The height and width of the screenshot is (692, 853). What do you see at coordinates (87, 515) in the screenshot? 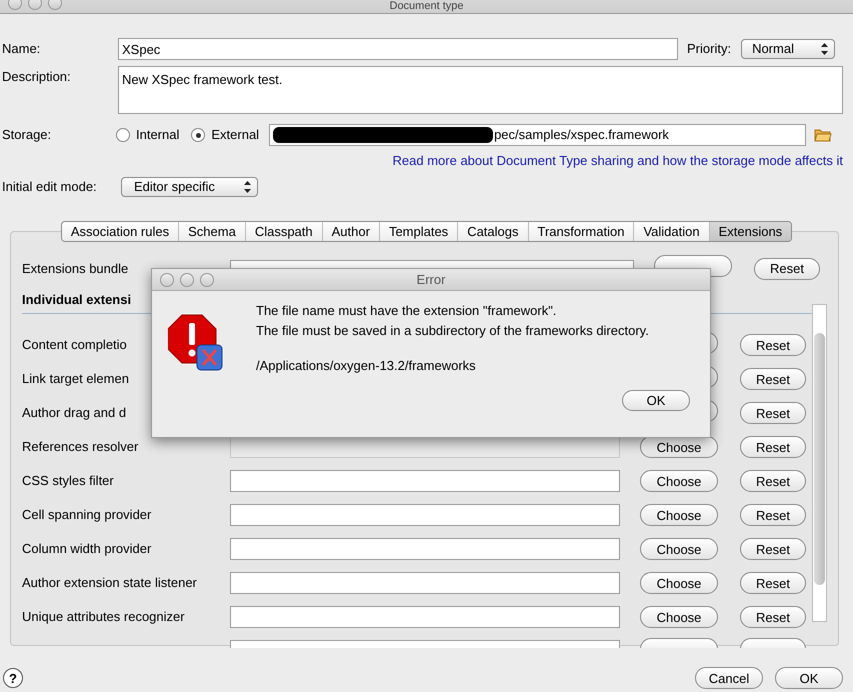
I see `field-label: Cell spanning provider` at bounding box center [87, 515].